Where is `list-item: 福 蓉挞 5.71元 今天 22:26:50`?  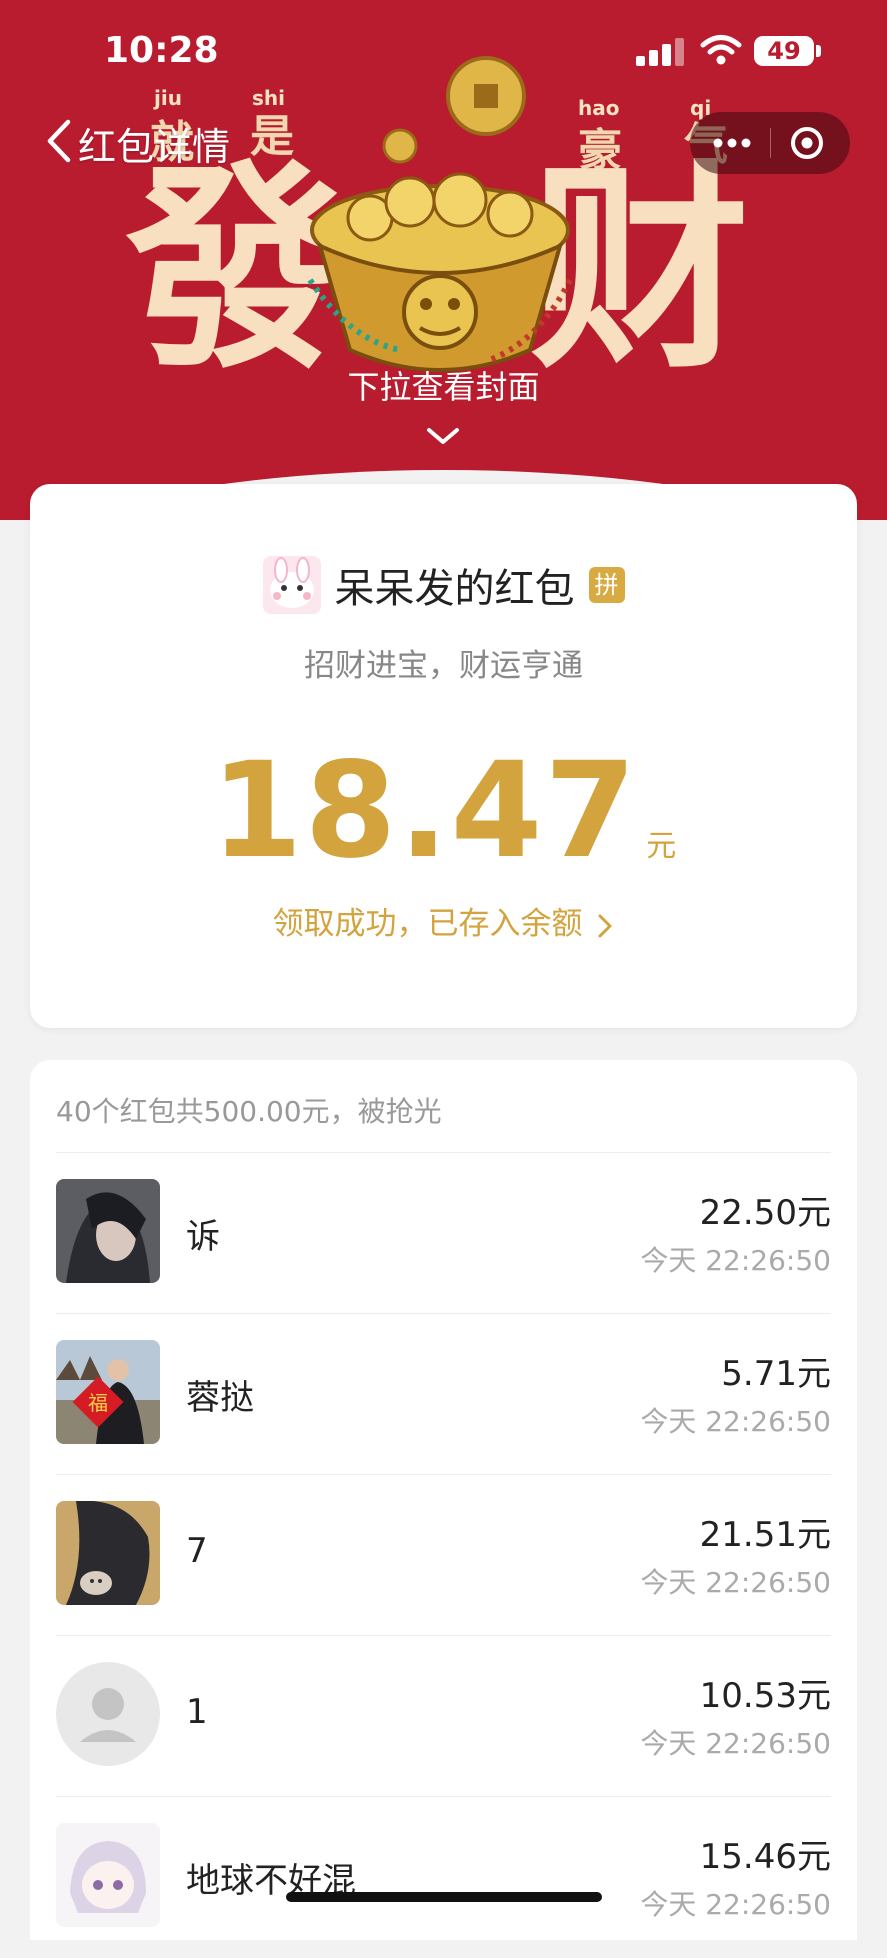
list-item: 福 蓉挞 5.71元 今天 22:26:50 is located at coordinates (443, 1394).